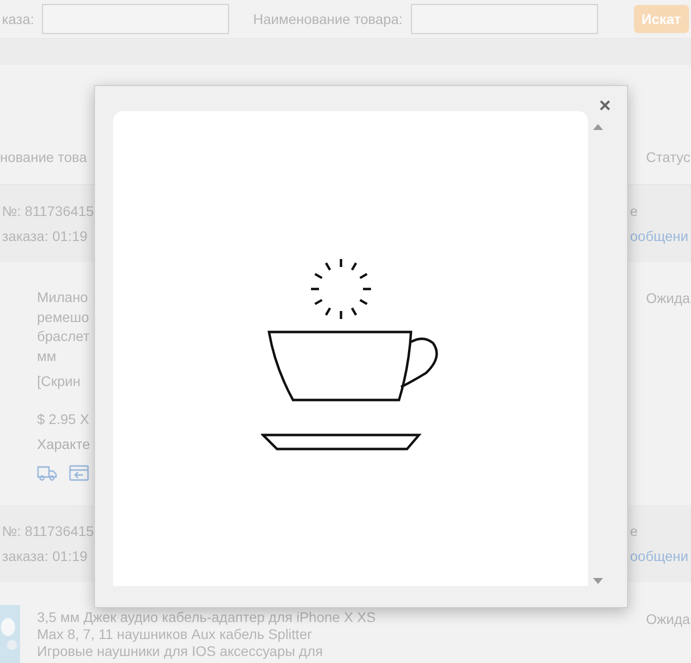  I want to click on field-label: каза:, so click(18, 19).